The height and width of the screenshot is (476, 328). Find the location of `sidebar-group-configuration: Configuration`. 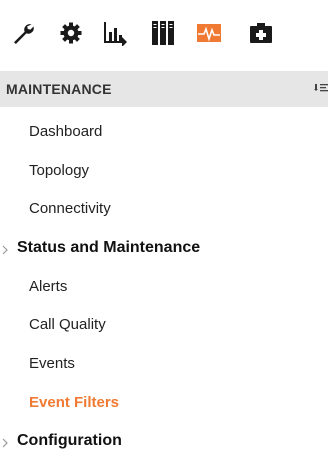

sidebar-group-configuration: Configuration is located at coordinates (164, 441).